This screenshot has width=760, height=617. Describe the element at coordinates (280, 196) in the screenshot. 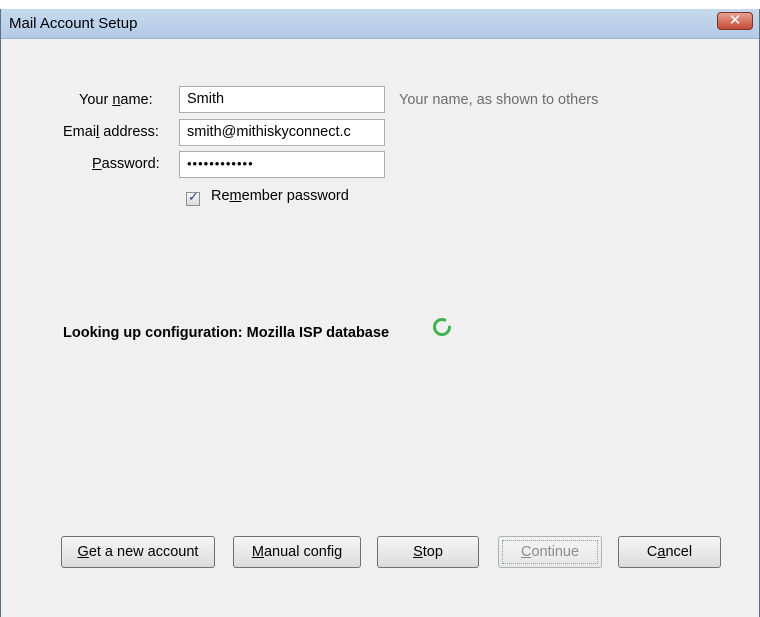

I see `remember-password-label: Remember password` at that location.